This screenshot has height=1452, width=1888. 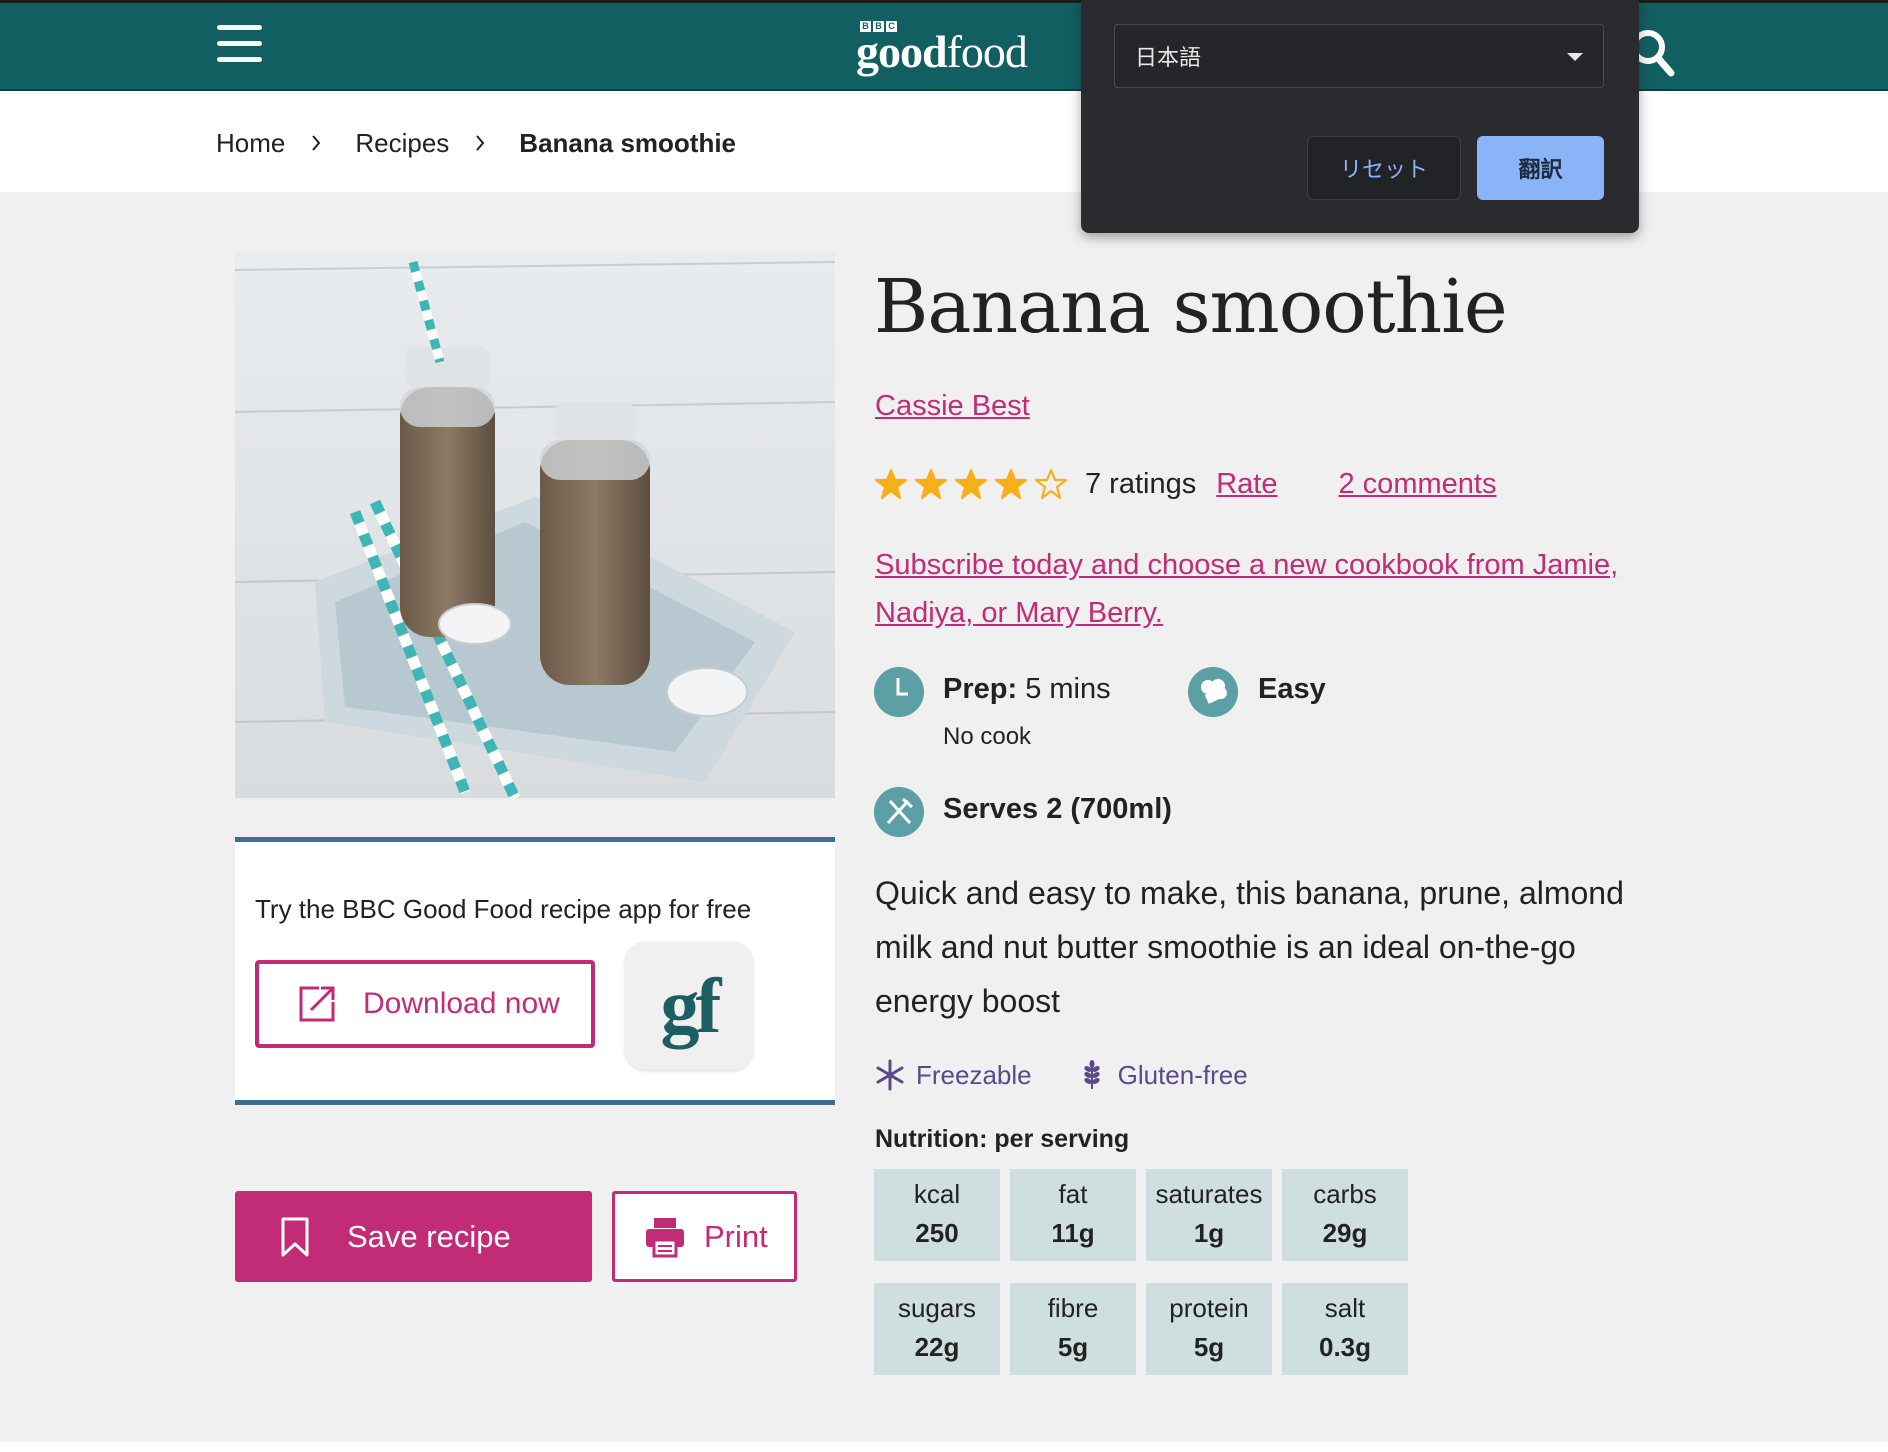 What do you see at coordinates (1057, 809) in the screenshot?
I see `serves: Serves 2 (700ml)` at bounding box center [1057, 809].